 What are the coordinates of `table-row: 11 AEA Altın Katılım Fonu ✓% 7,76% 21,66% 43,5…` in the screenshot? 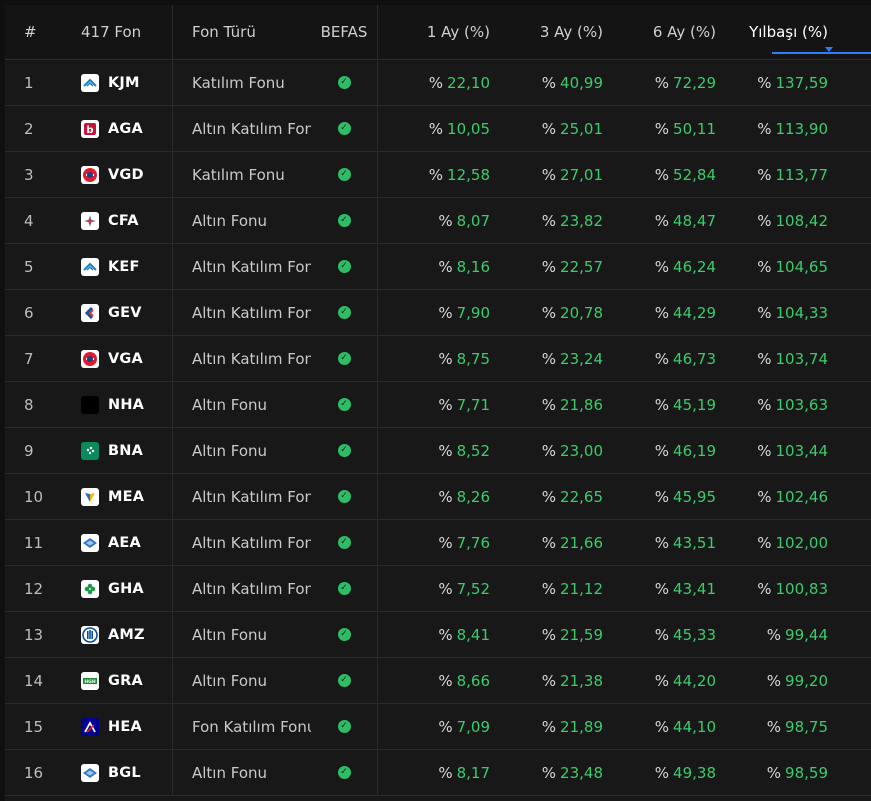 It's located at (438, 543).